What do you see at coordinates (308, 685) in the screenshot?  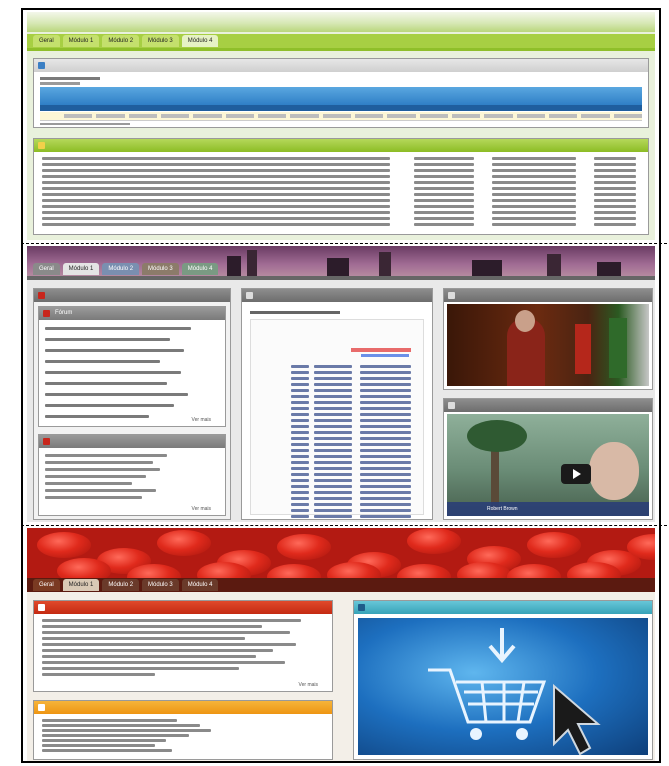 I see `news-more-link: Ver mais` at bounding box center [308, 685].